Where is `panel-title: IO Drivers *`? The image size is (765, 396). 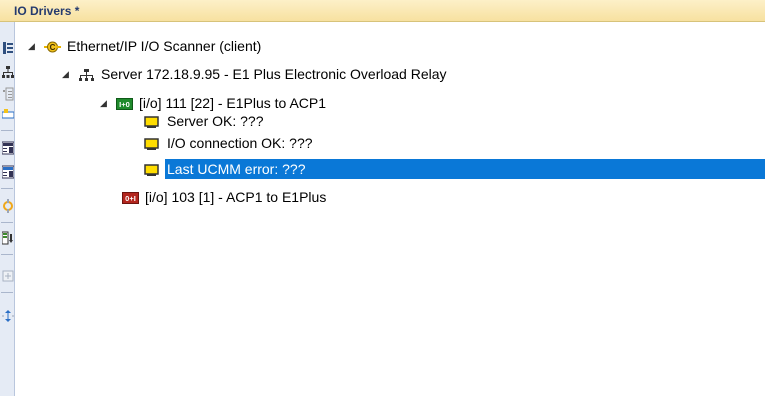
panel-title: IO Drivers * is located at coordinates (382, 11).